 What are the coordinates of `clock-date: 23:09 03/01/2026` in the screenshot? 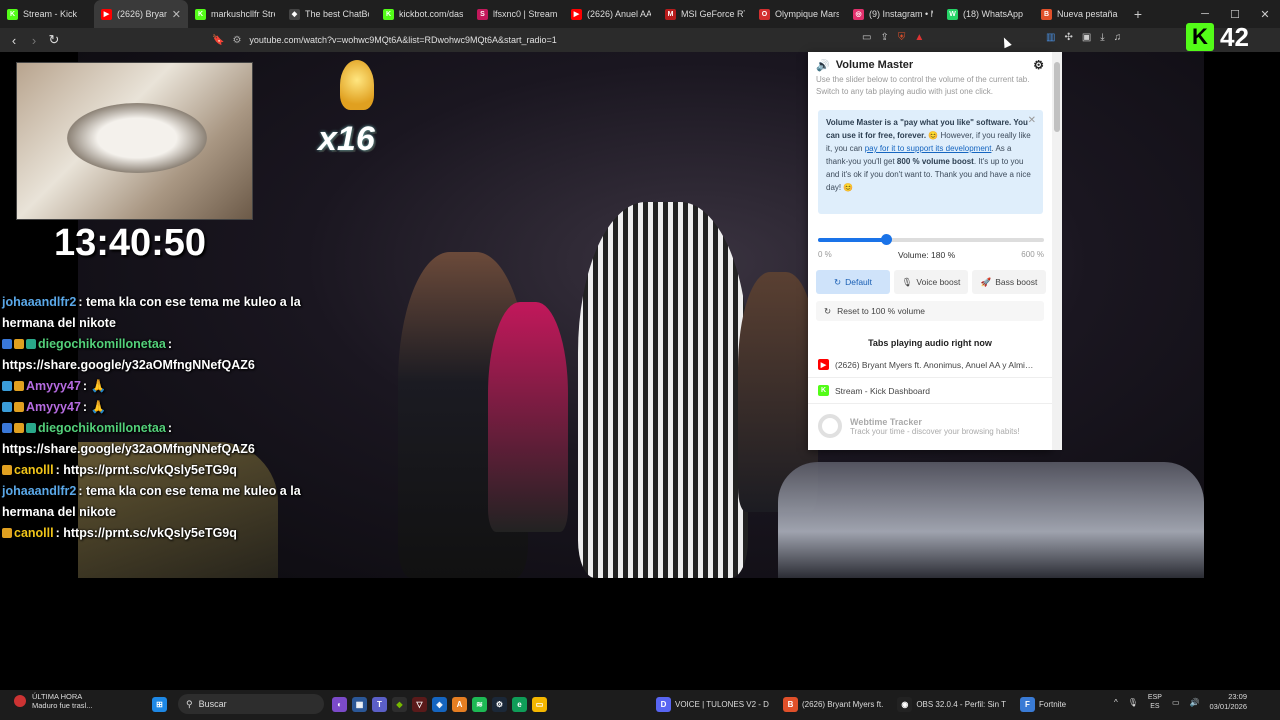 It's located at (1228, 702).